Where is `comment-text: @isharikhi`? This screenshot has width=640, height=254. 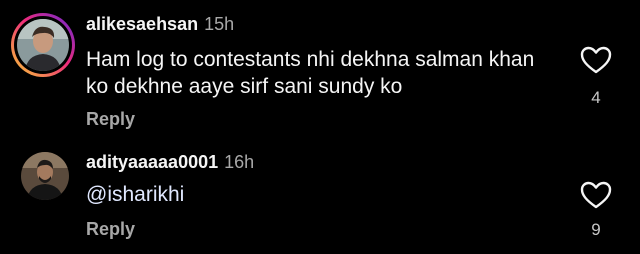
comment-text: @isharikhi is located at coordinates (318, 194).